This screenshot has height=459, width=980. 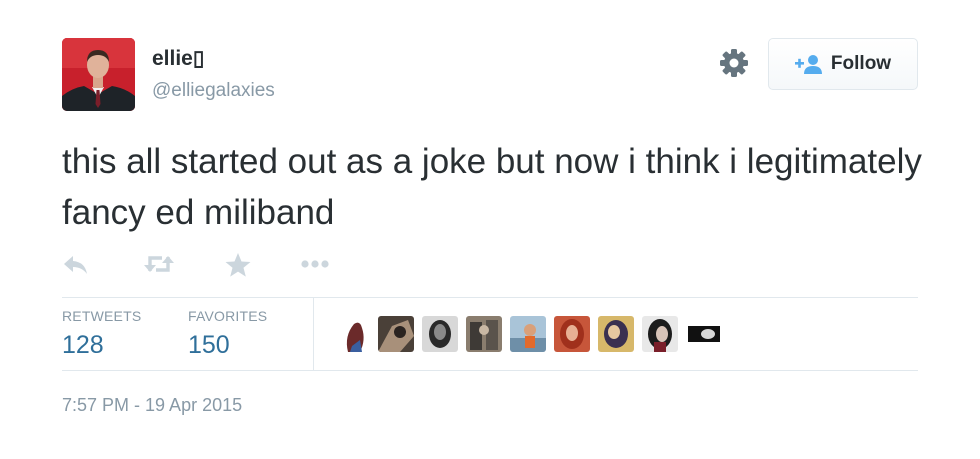 What do you see at coordinates (734, 63) in the screenshot?
I see `gear-icon` at bounding box center [734, 63].